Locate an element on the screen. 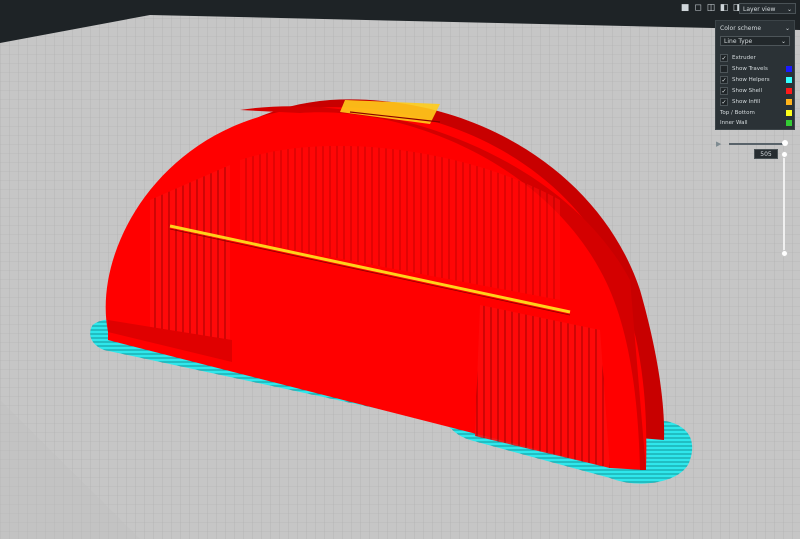 The width and height of the screenshot is (800, 539). layer-slider-track is located at coordinates (784, 204).